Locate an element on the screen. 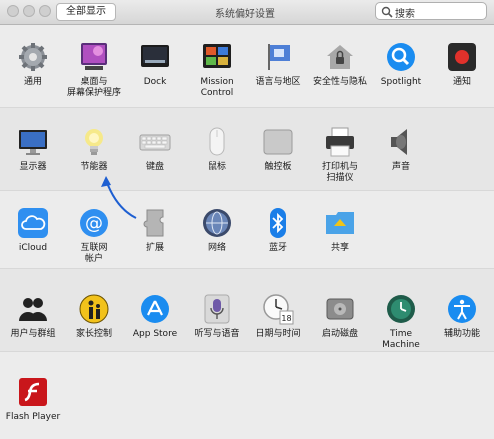 Image resolution: width=494 pixels, height=439 pixels. pref-trackpad: 触控板 is located at coordinates (278, 149).